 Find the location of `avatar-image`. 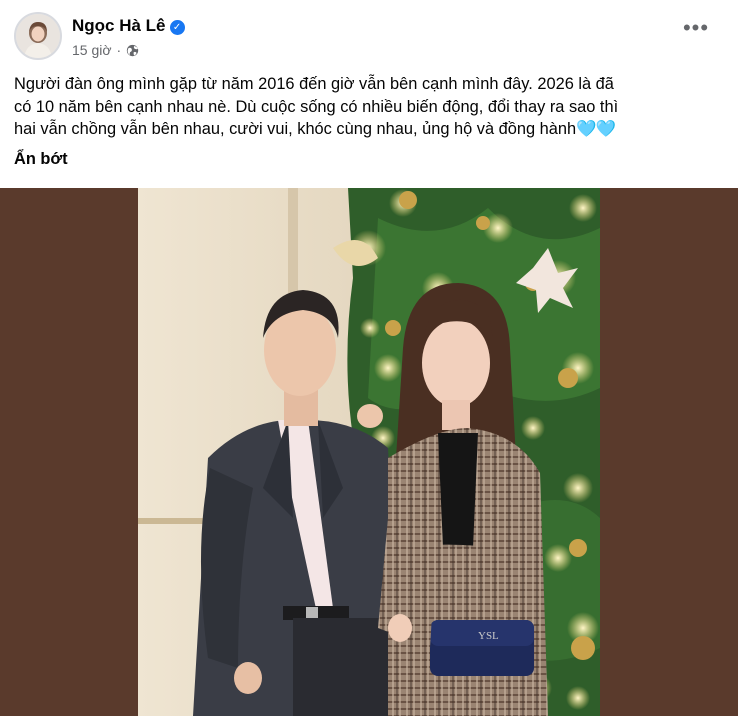

avatar-image is located at coordinates (38, 36).